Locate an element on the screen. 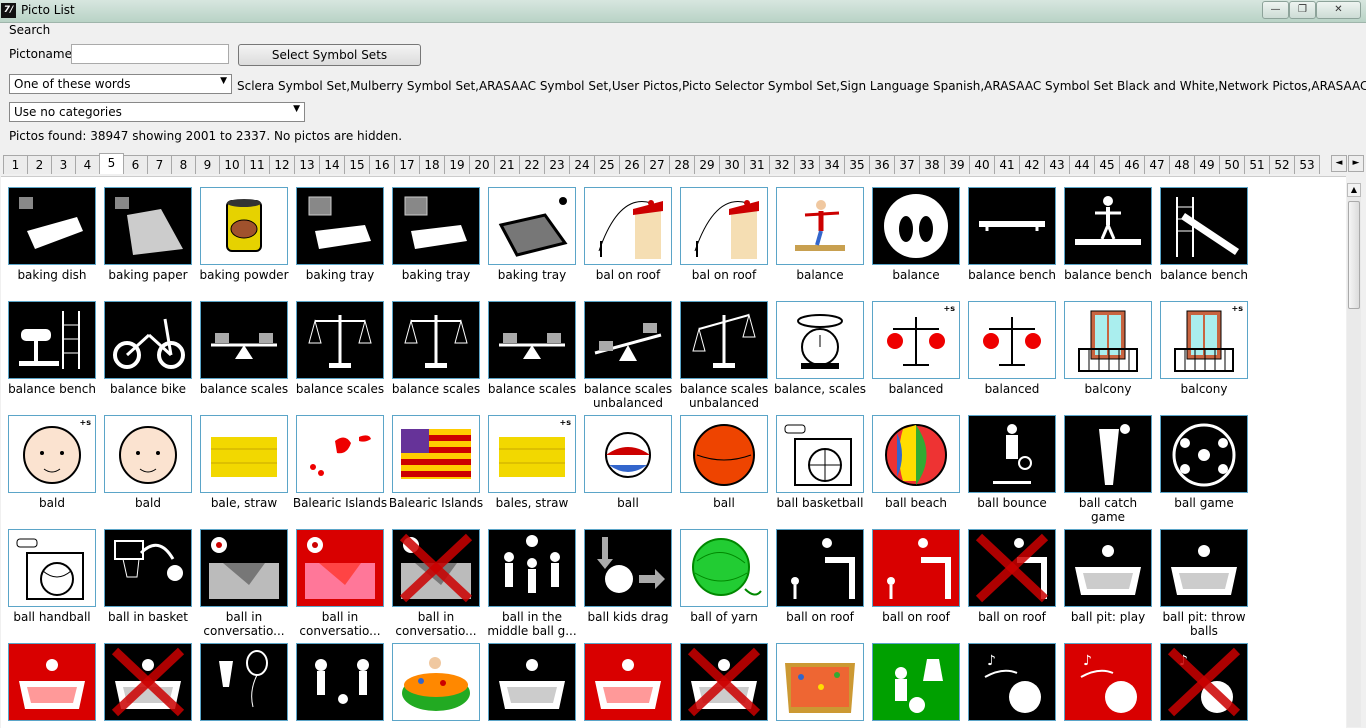 Image resolution: width=1366 pixels, height=728 pixels. picto-item: balance bike is located at coordinates (152, 358).